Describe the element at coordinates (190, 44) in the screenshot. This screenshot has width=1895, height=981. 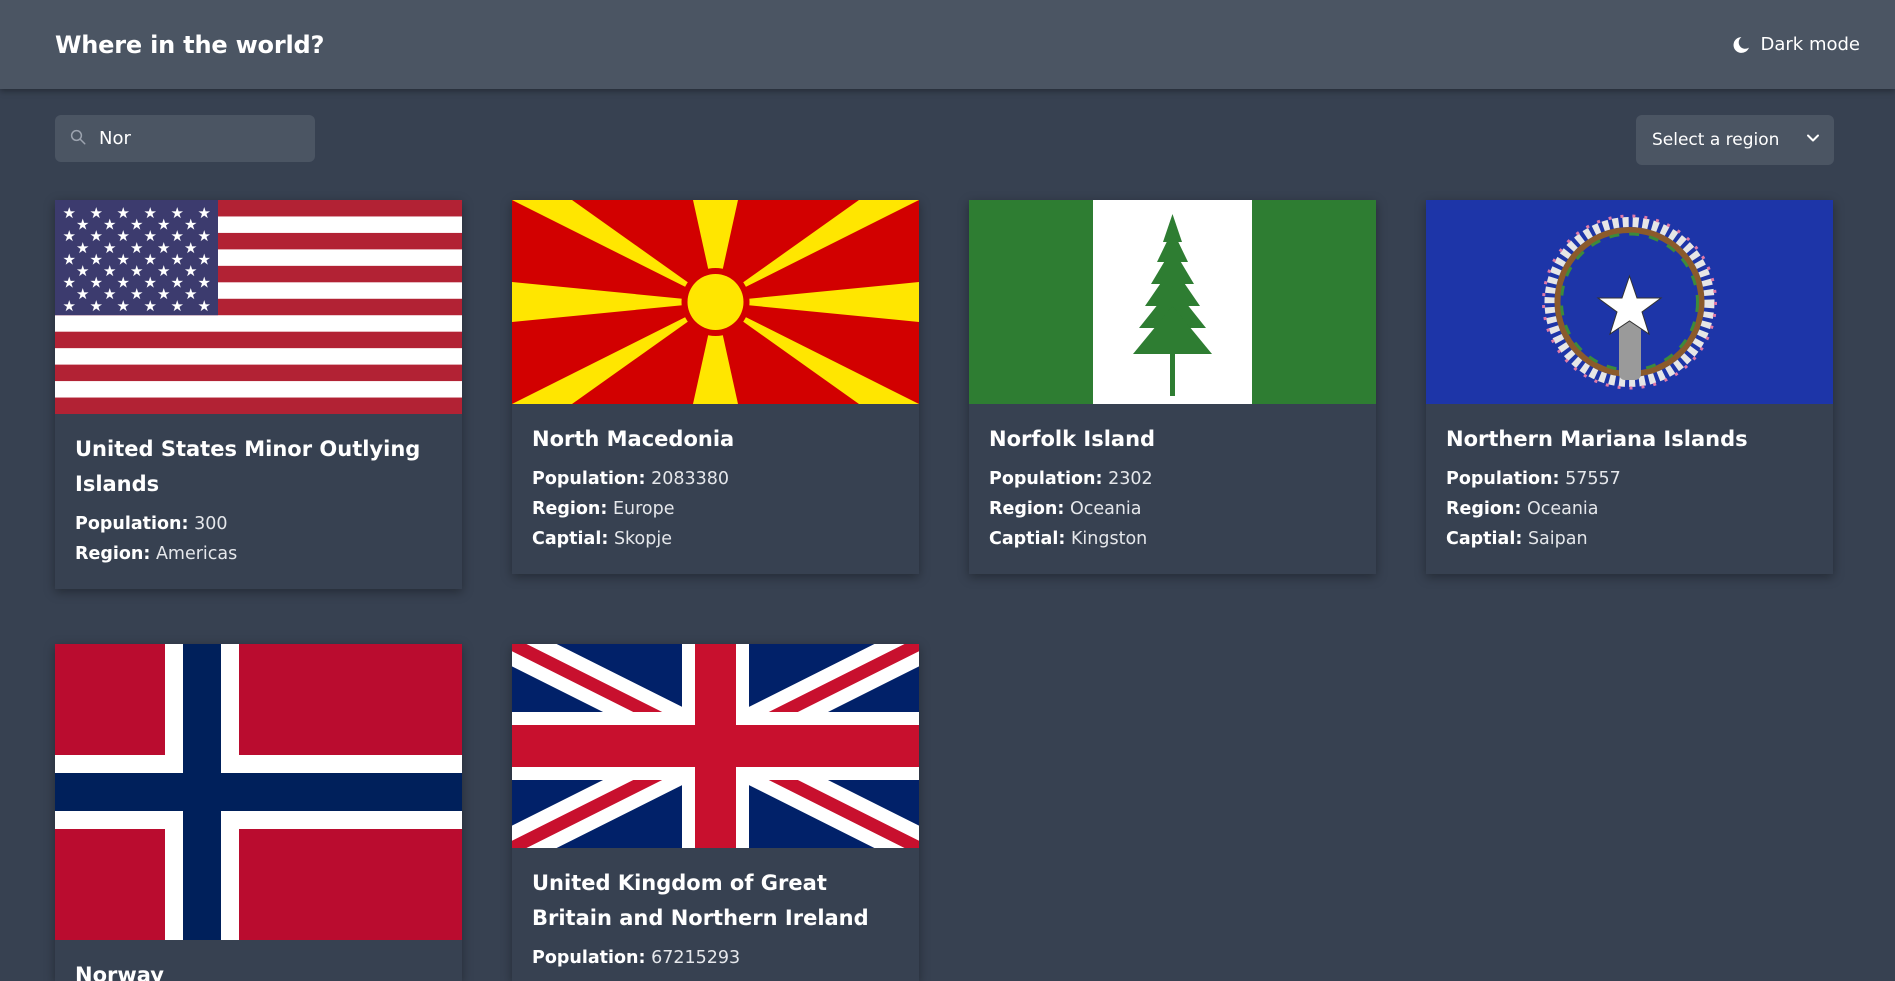
I see `app-title: Where in the world?` at that location.